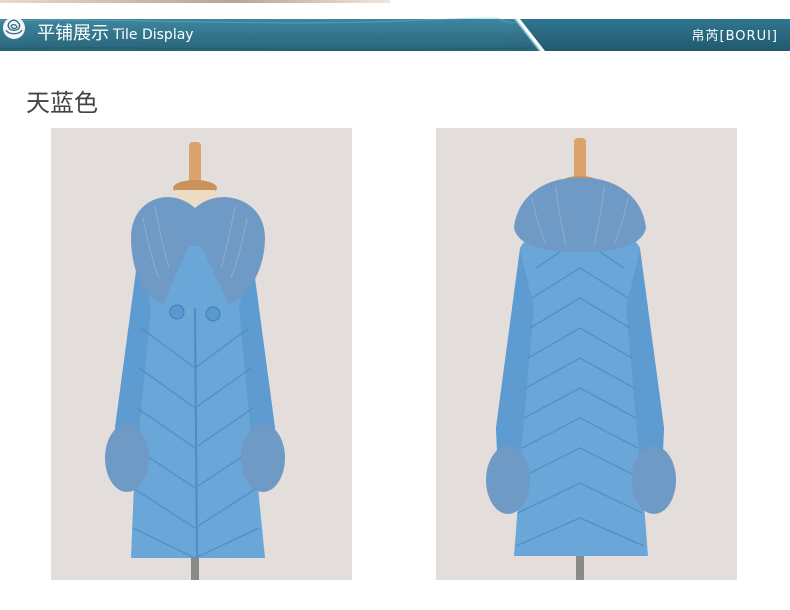 Image resolution: width=790 pixels, height=610 pixels. Describe the element at coordinates (73, 33) in the screenshot. I see `banner-title-cn: 平铺展示` at that location.